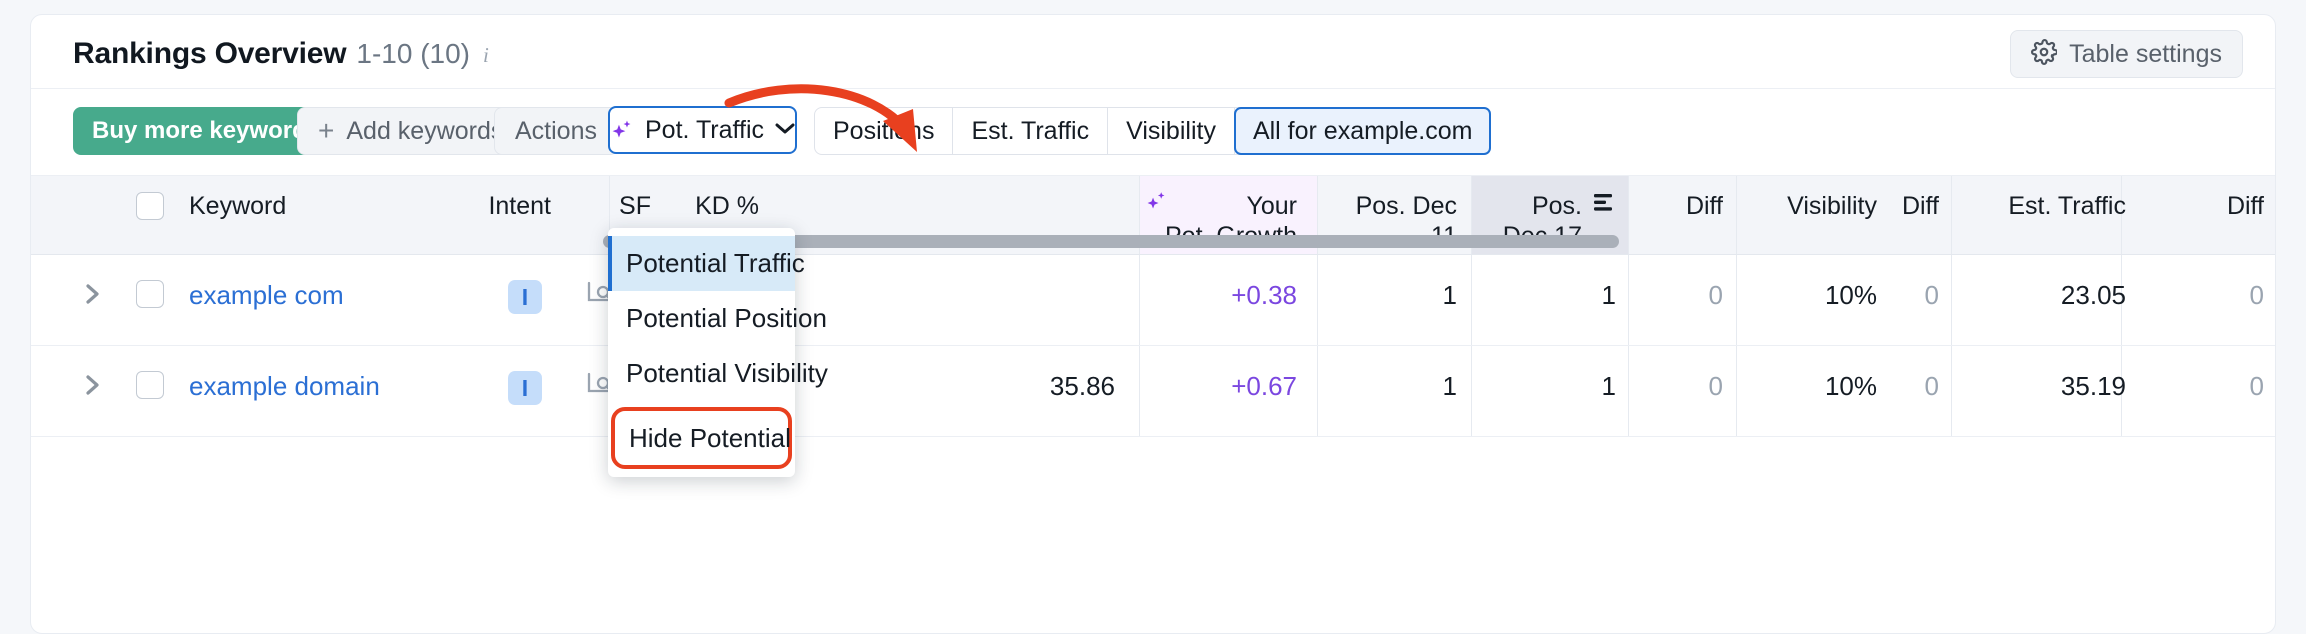  I want to click on tab-est-traffic-label: Est. Traffic, so click(1030, 130).